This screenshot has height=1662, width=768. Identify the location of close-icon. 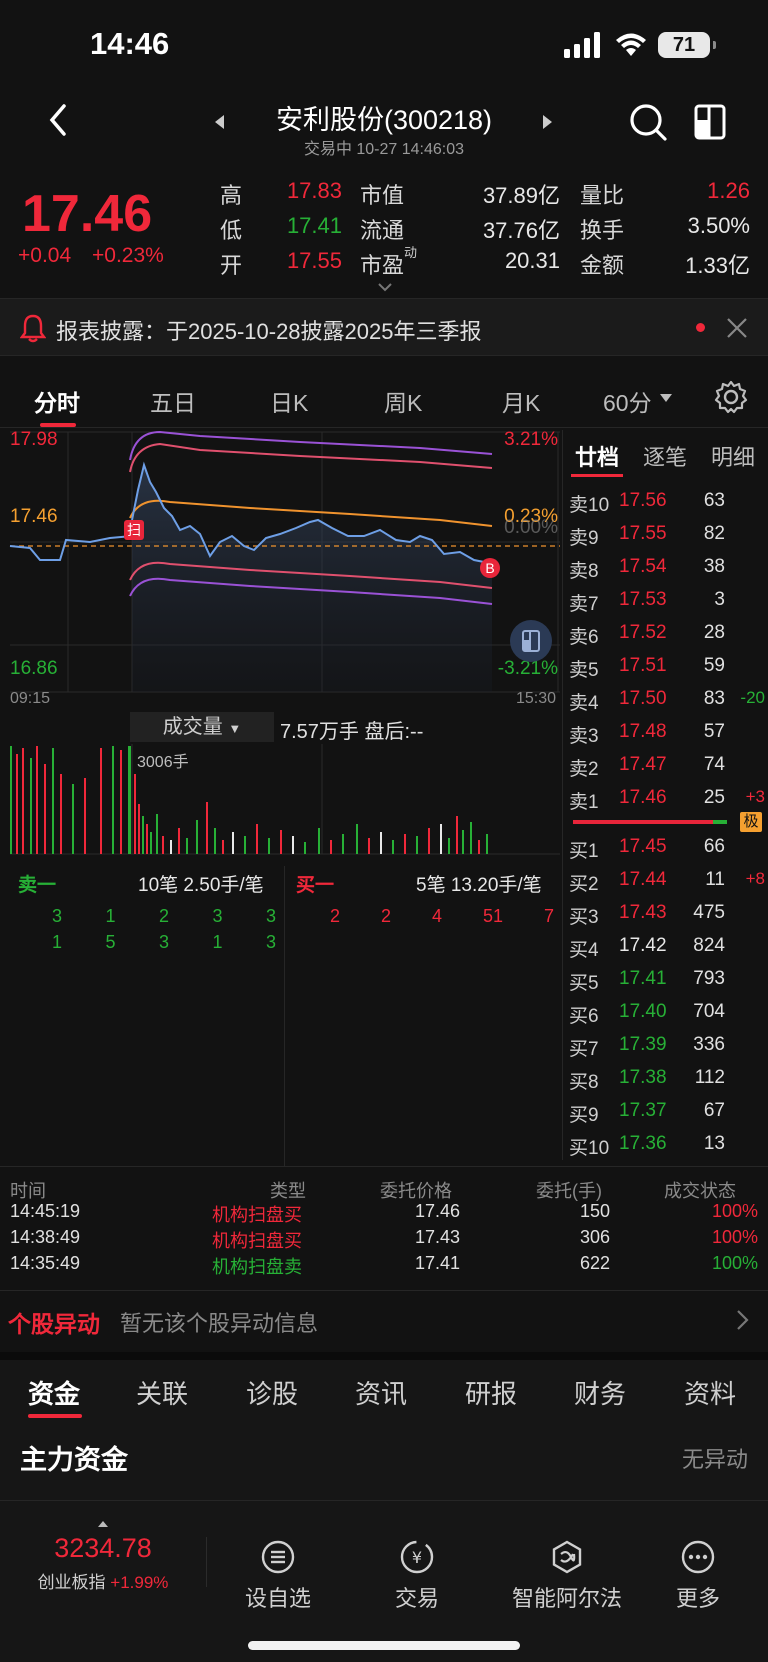
(737, 328).